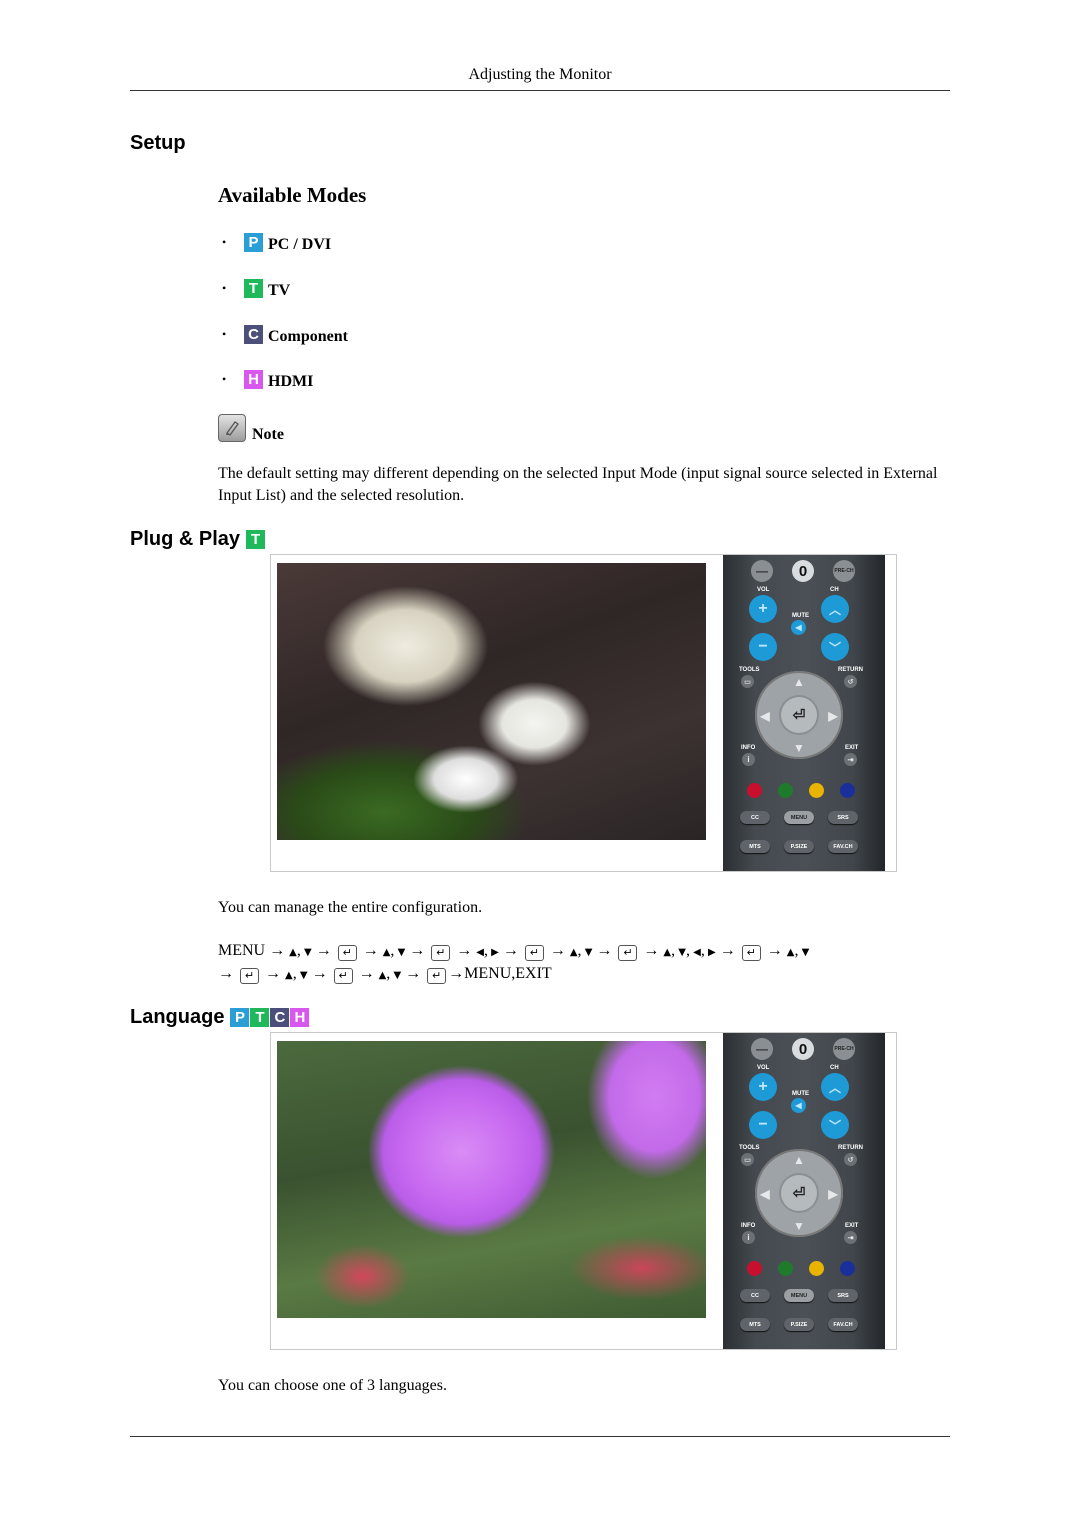 This screenshot has height=1527, width=1080. What do you see at coordinates (755, 1295) in the screenshot?
I see `remote-button-cc: CC` at bounding box center [755, 1295].